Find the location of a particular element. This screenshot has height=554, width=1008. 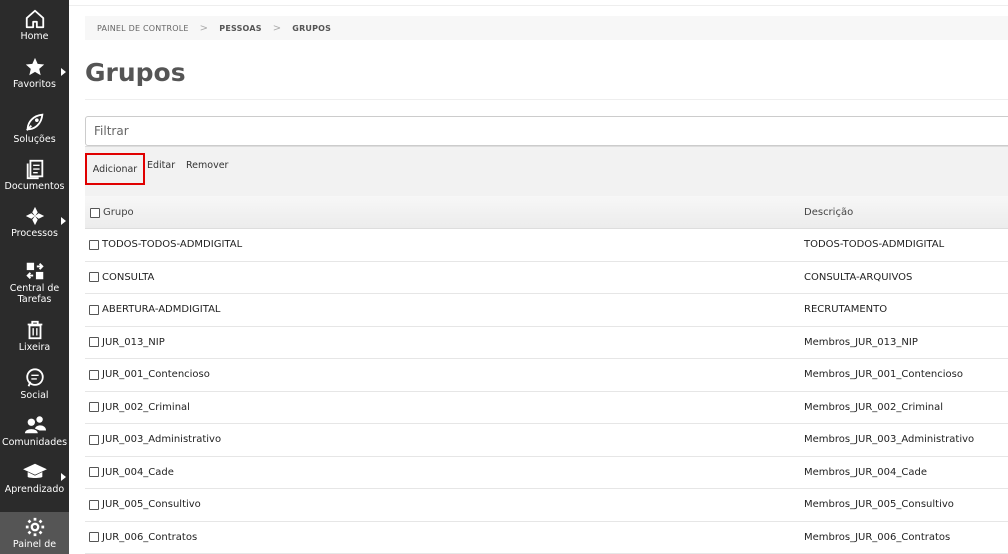

group-description: Membros_JUR_003_Administrativo is located at coordinates (889, 439).